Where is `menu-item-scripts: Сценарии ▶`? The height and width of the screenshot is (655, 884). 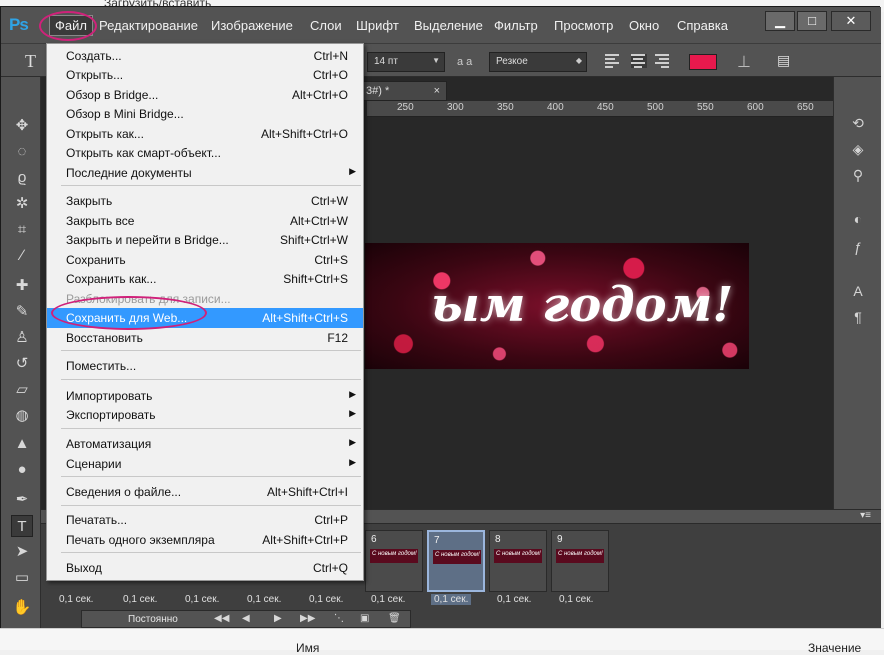 menu-item-scripts: Сценарии ▶ is located at coordinates (205, 464).